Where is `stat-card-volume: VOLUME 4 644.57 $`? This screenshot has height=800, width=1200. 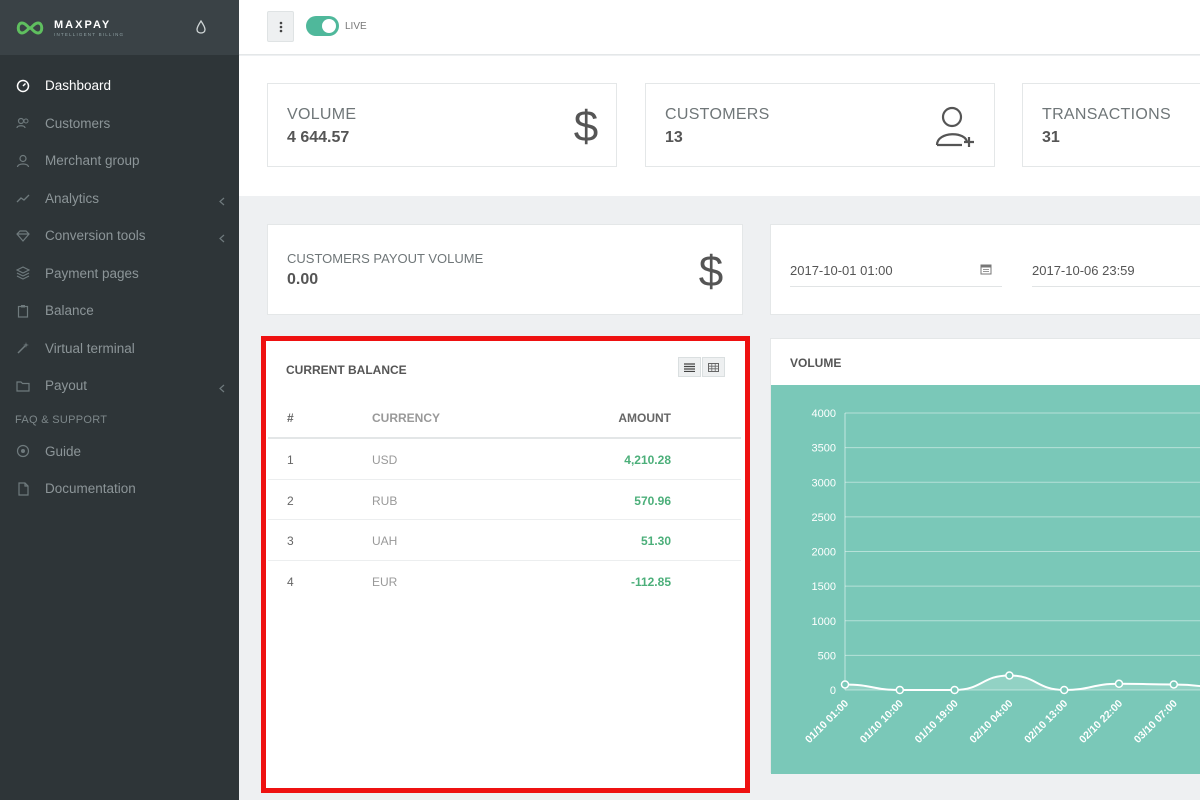
stat-card-volume: VOLUME 4 644.57 $ is located at coordinates (442, 125).